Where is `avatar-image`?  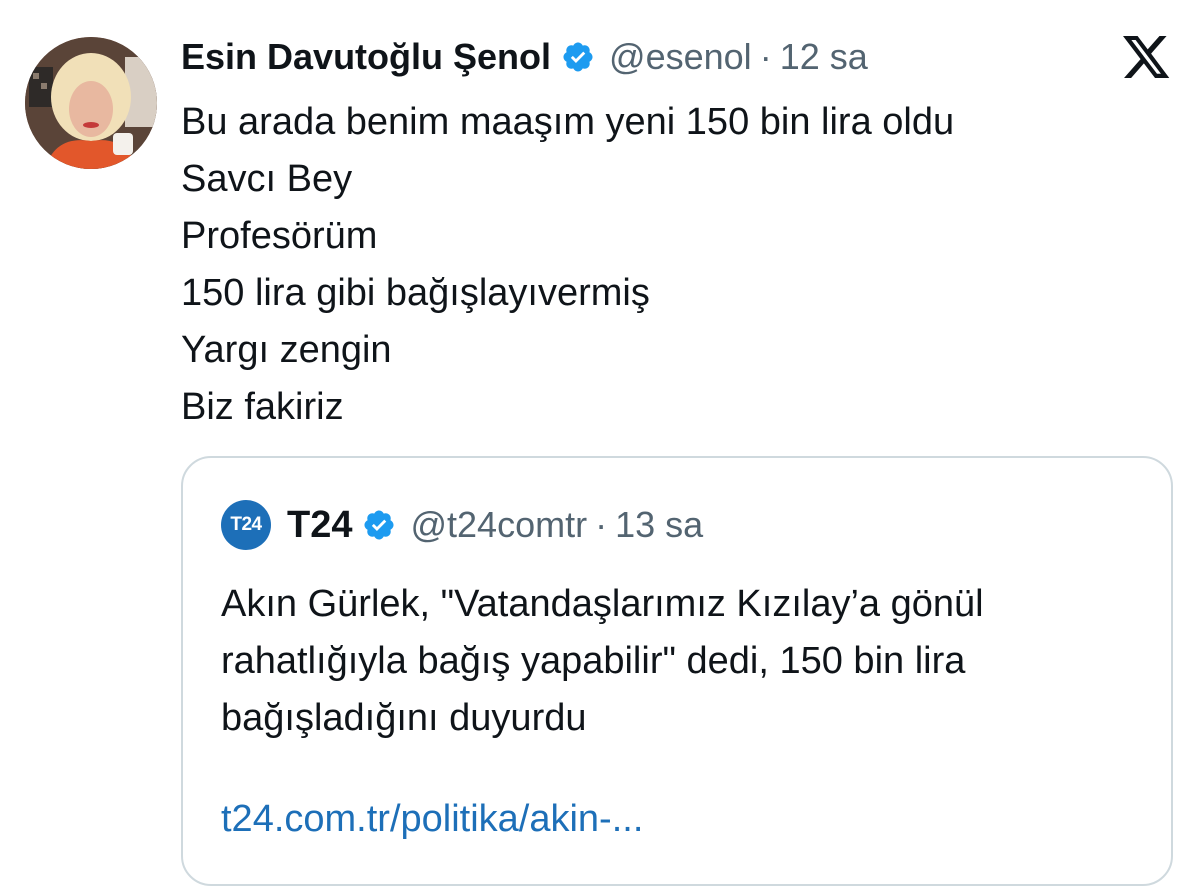
avatar-image is located at coordinates (91, 103).